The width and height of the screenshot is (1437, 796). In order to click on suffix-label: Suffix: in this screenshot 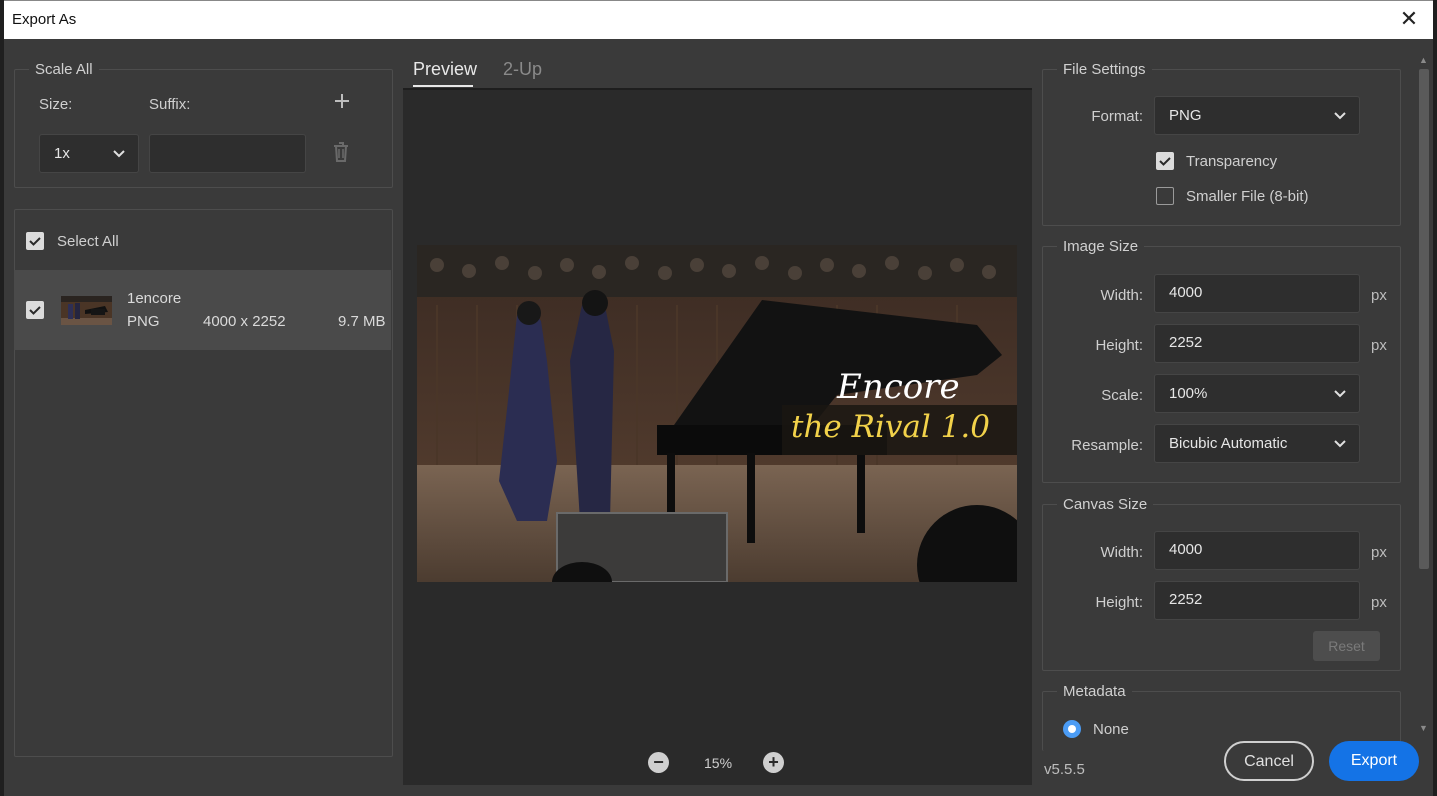, I will do `click(170, 104)`.